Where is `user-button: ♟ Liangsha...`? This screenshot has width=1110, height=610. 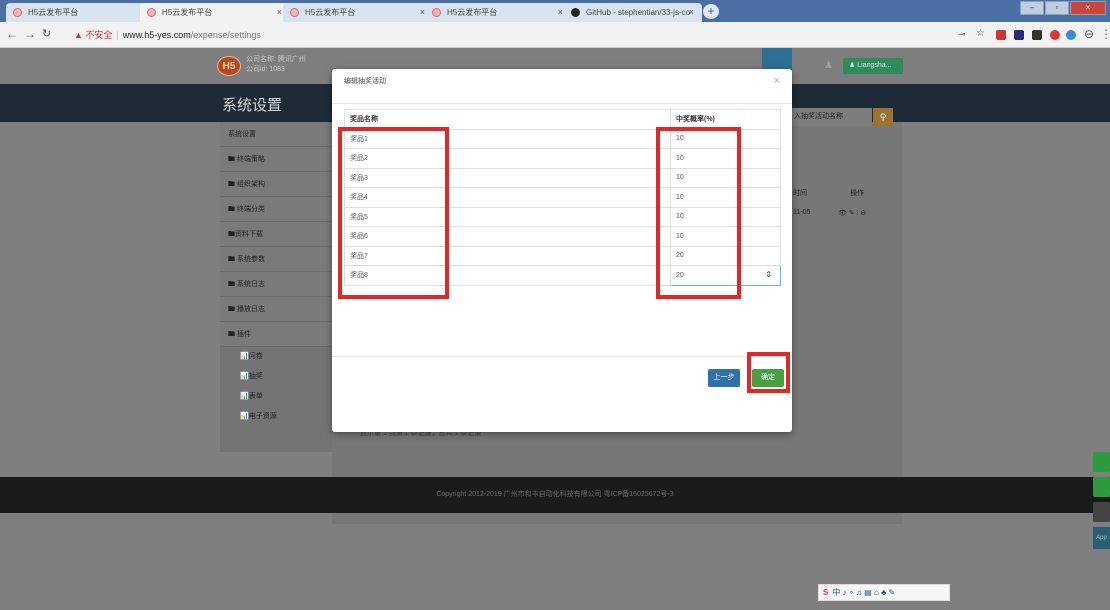 user-button: ♟ Liangsha... is located at coordinates (873, 66).